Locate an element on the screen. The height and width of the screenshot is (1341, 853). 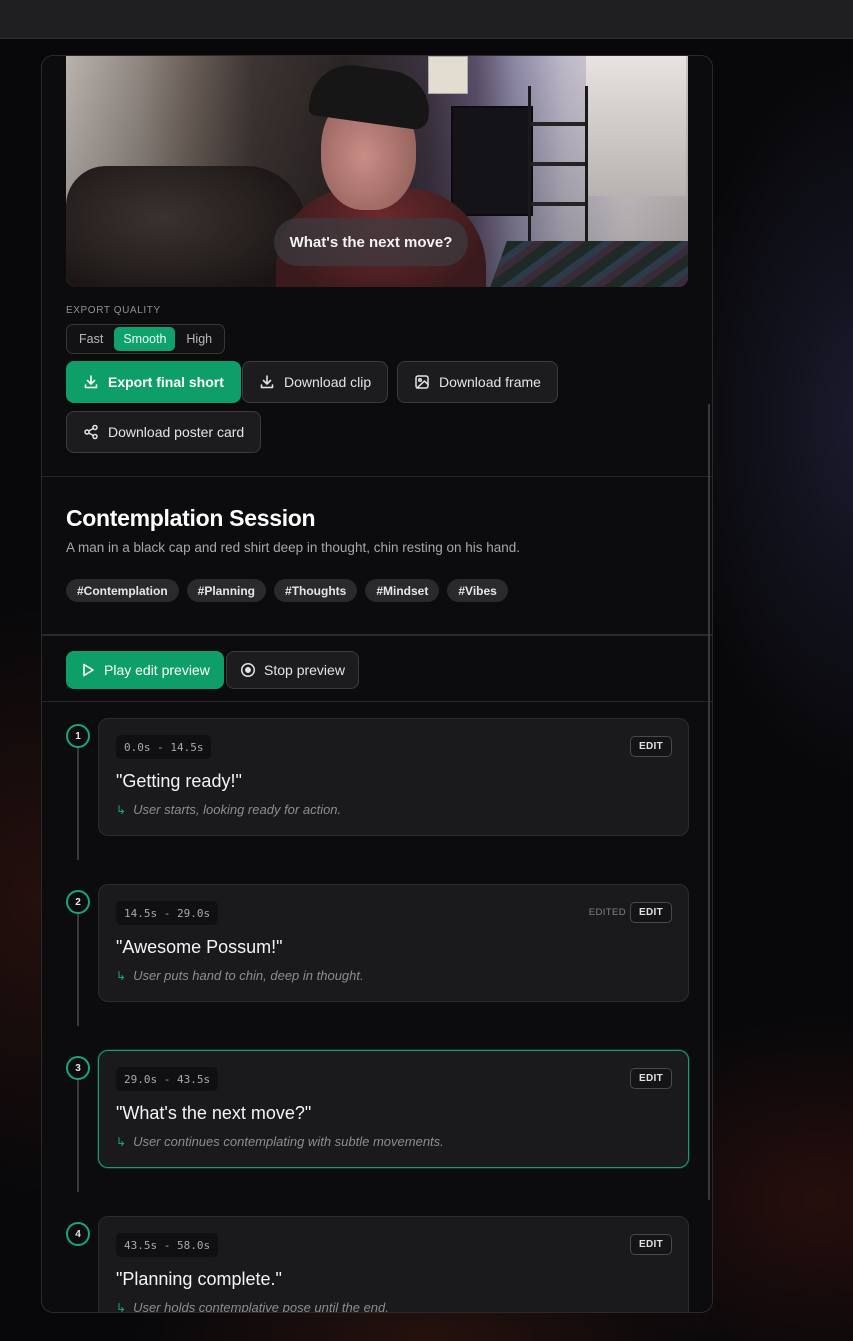
quality-selector: Fast Smooth High is located at coordinates (146, 339).